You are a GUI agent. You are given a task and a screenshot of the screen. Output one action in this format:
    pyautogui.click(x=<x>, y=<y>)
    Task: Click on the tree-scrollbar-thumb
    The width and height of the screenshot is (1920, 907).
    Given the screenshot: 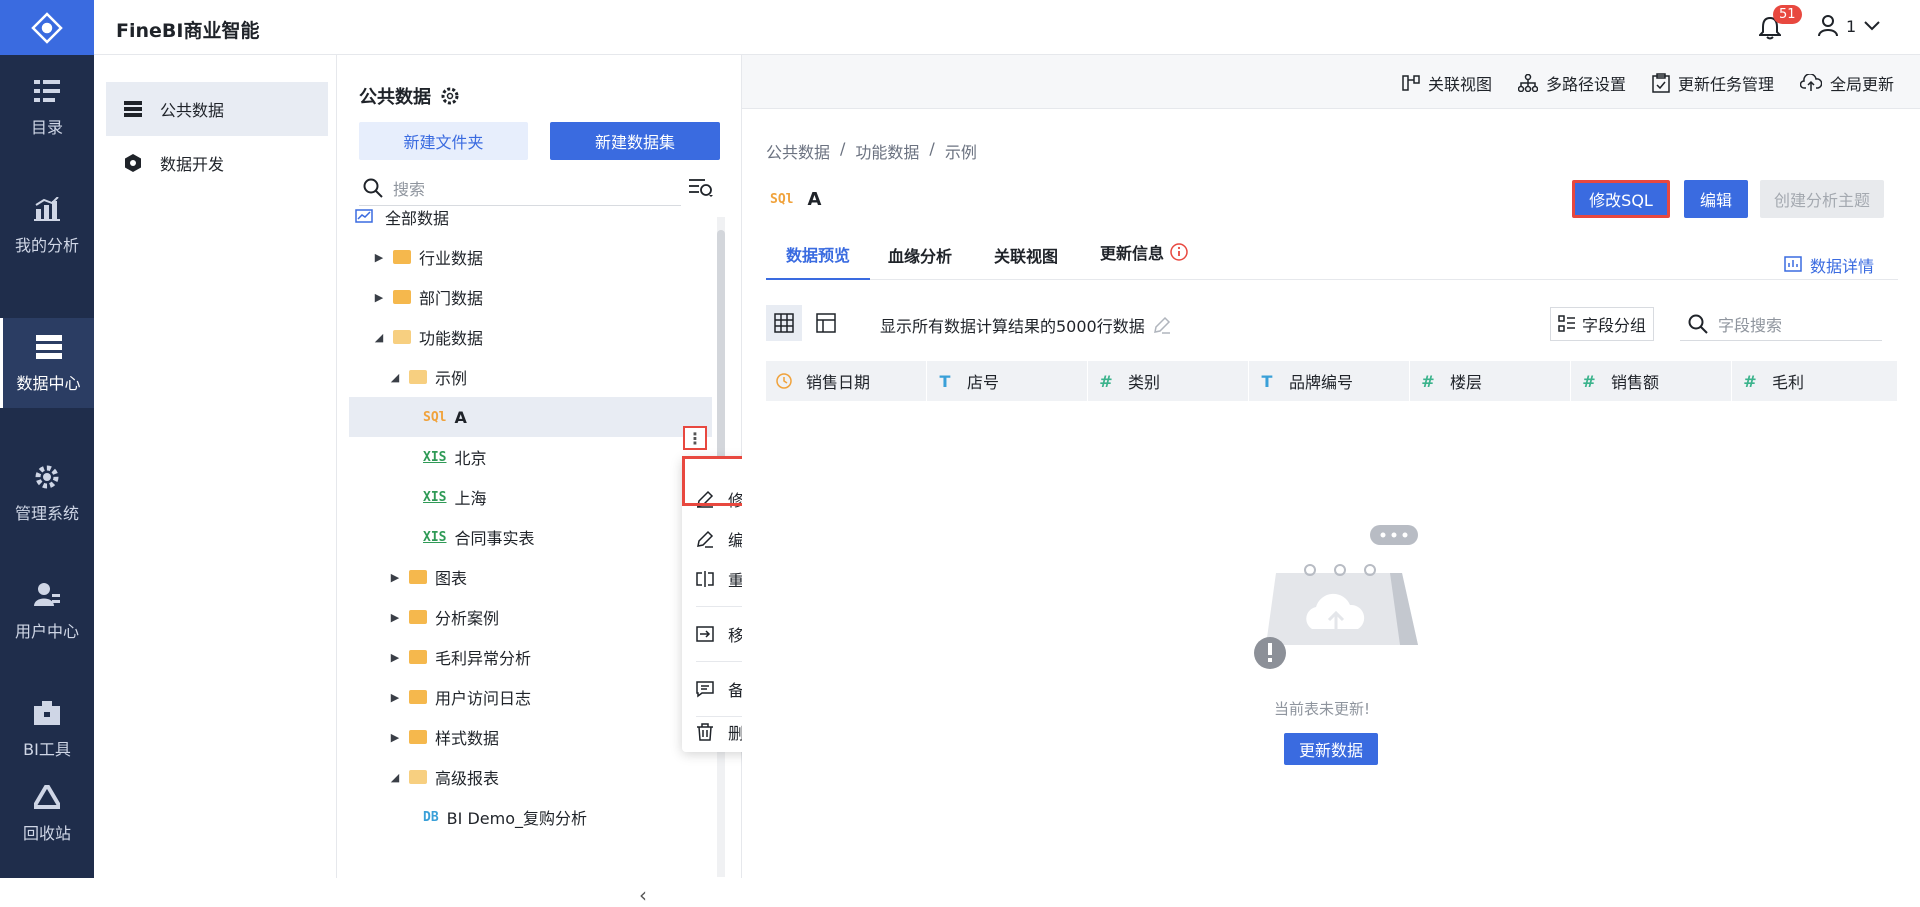 What is the action you would take?
    pyautogui.click(x=721, y=345)
    